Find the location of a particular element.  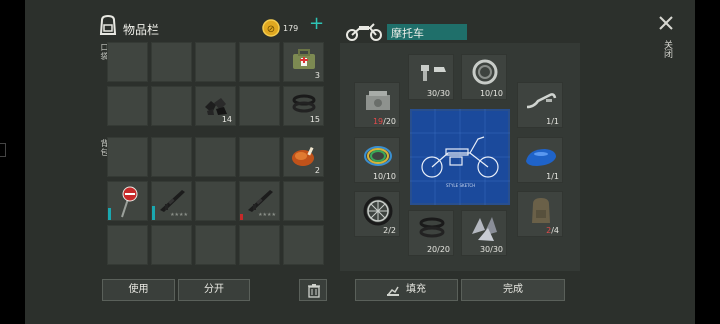

gasket-icon is located at coordinates (432, 227).